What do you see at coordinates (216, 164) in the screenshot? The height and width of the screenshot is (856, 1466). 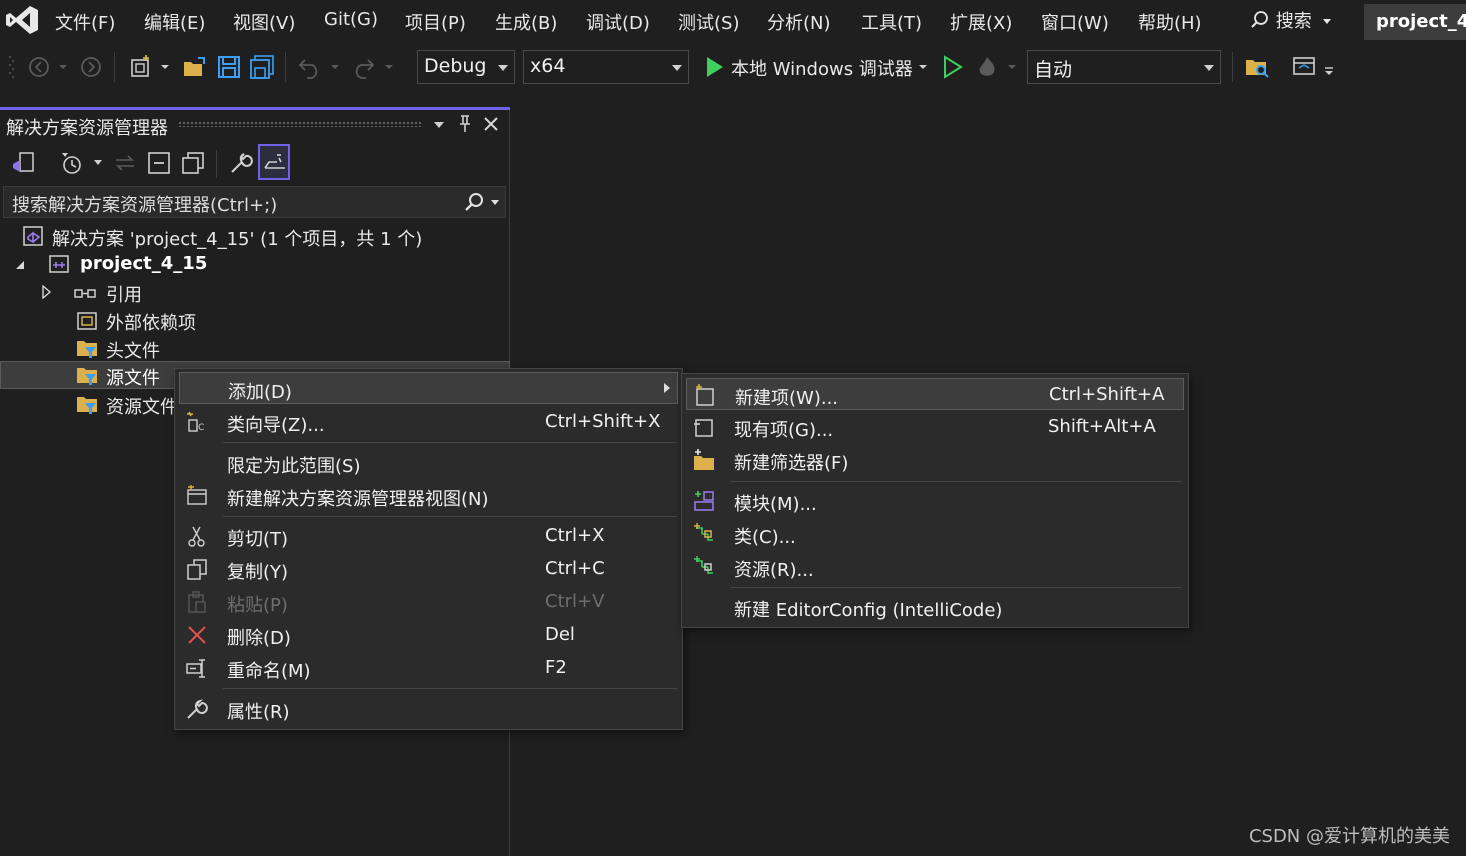 I see `toolbar-separator` at bounding box center [216, 164].